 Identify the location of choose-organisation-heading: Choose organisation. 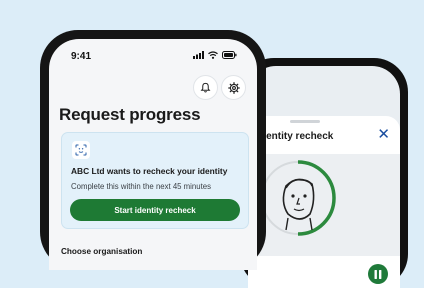
(102, 251).